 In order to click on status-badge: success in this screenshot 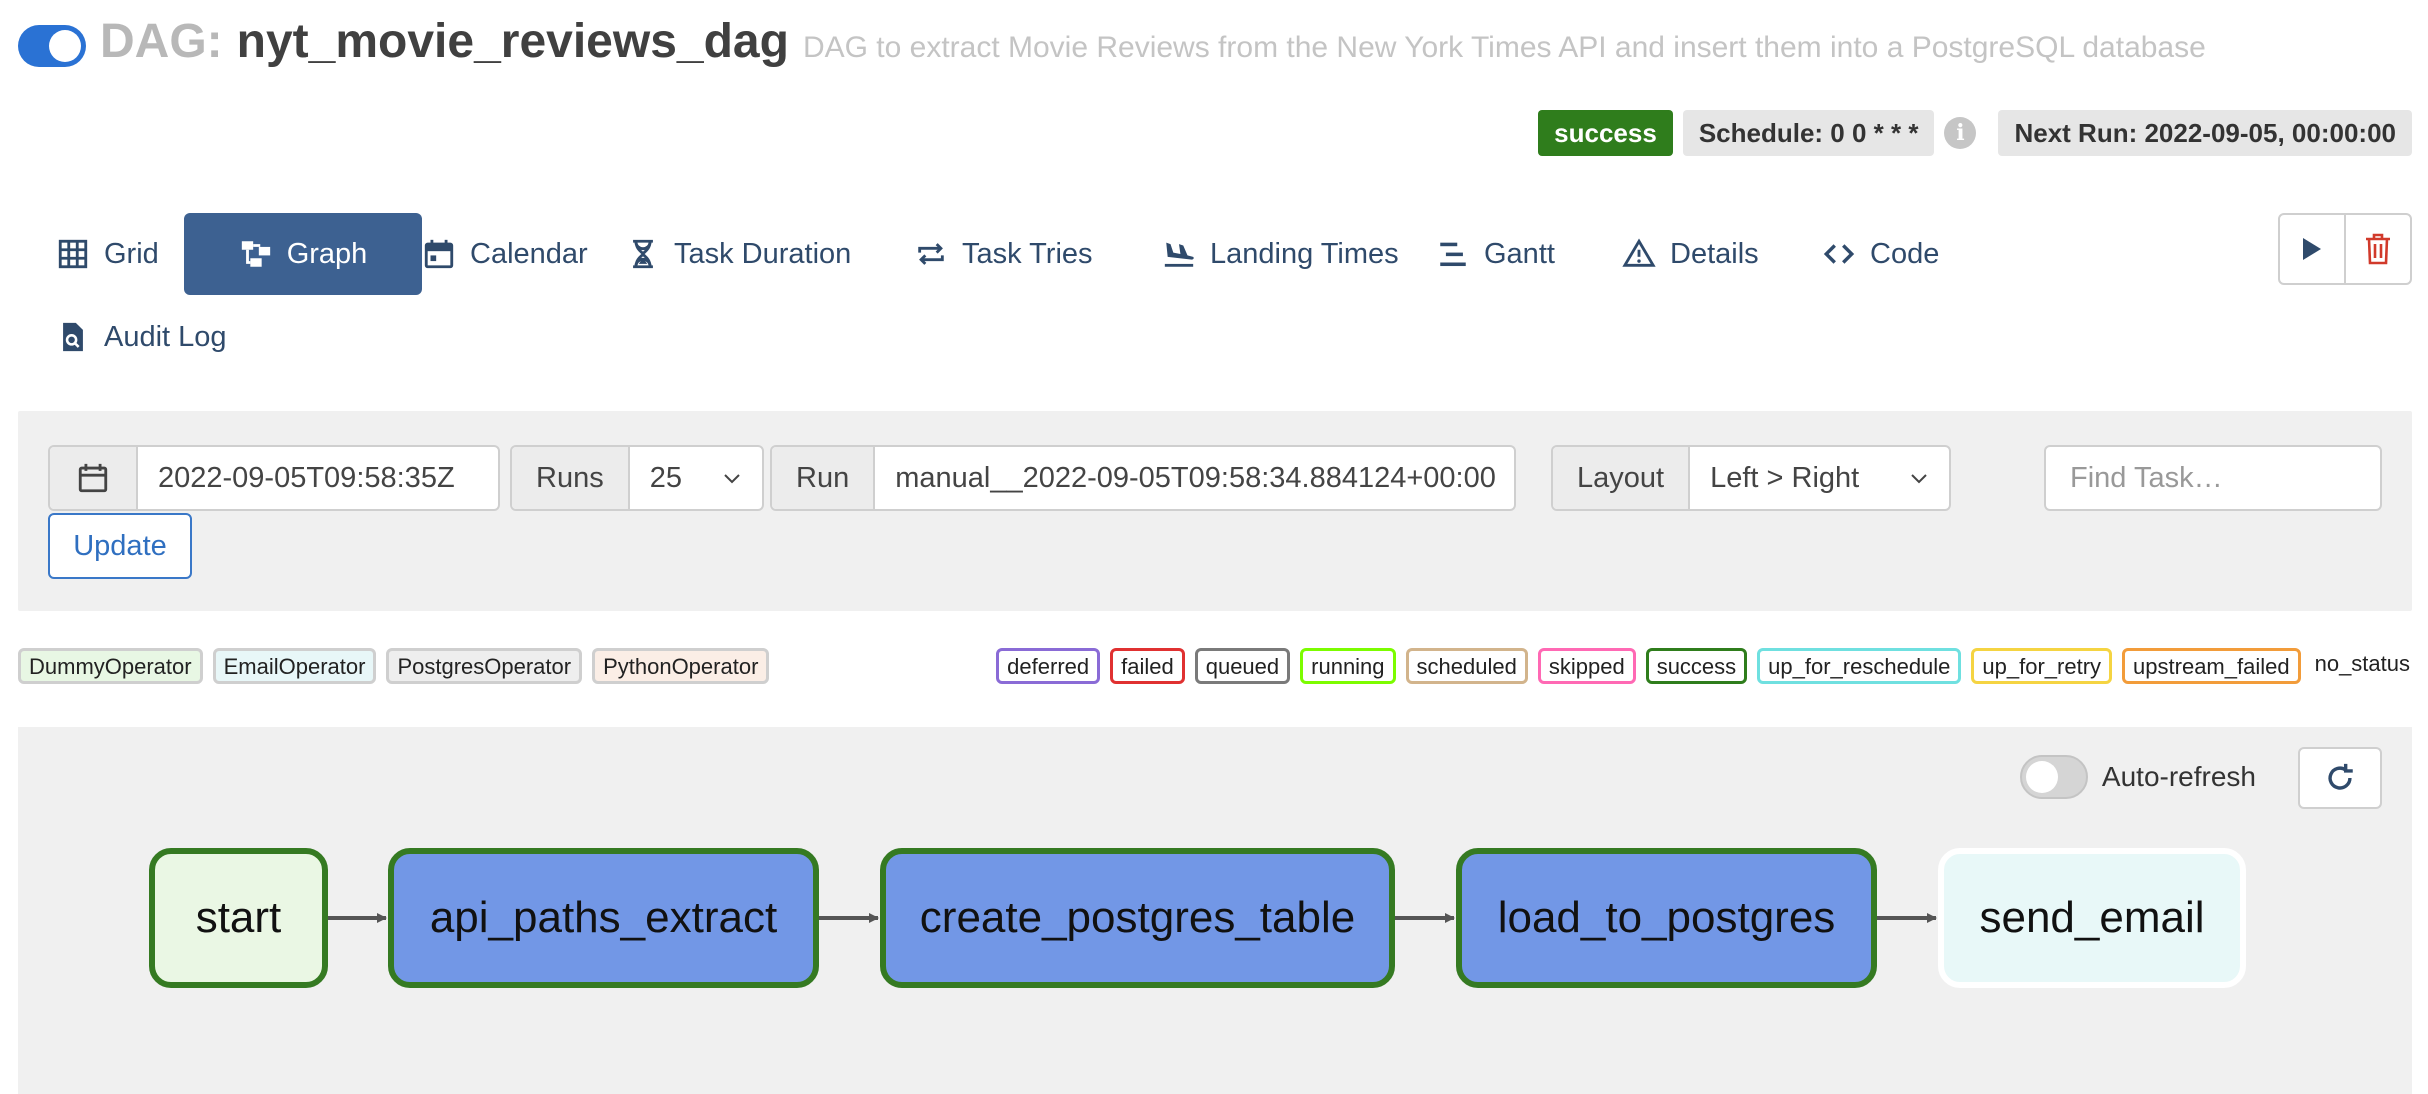, I will do `click(1605, 133)`.